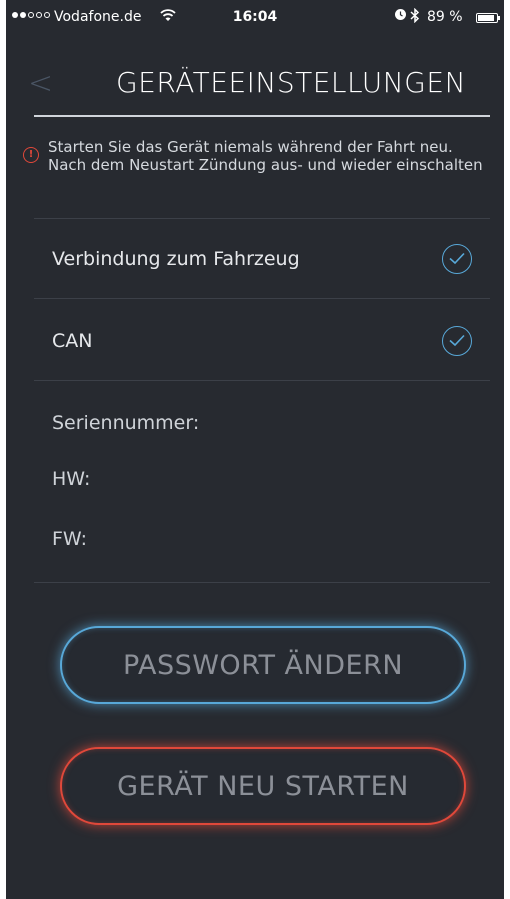 Image resolution: width=510 pixels, height=899 pixels. What do you see at coordinates (72, 341) in the screenshot?
I see `can-label: CAN` at bounding box center [72, 341].